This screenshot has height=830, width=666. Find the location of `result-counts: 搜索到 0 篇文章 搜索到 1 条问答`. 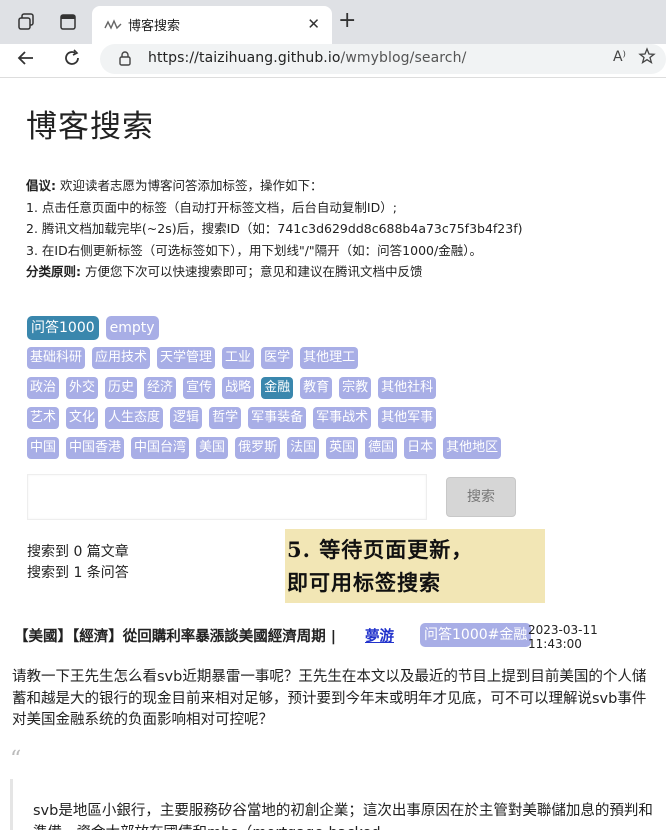

result-counts: 搜索到 0 篇文章 搜索到 1 条问答 is located at coordinates (78, 563).